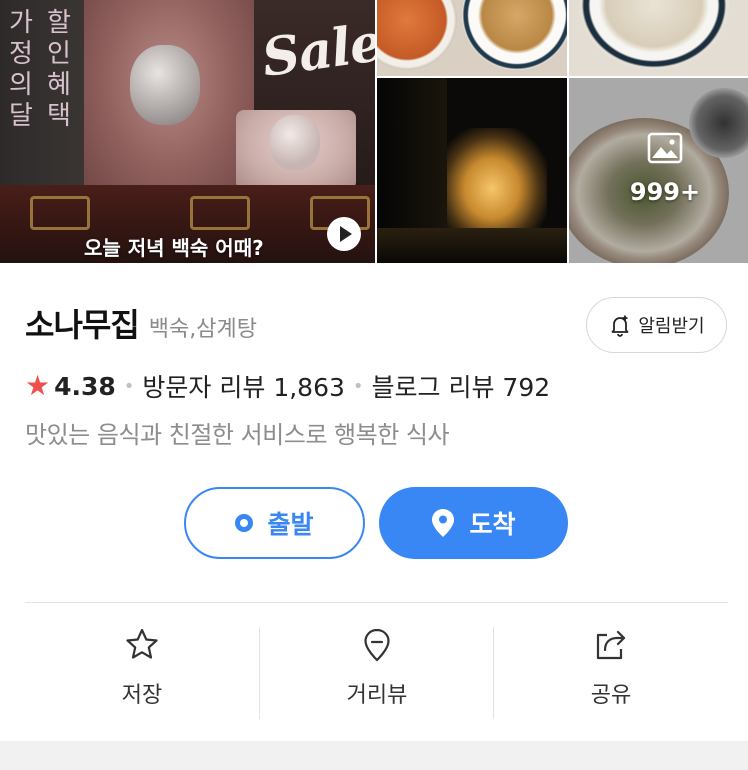  I want to click on banner-char: 할, so click(59, 23).